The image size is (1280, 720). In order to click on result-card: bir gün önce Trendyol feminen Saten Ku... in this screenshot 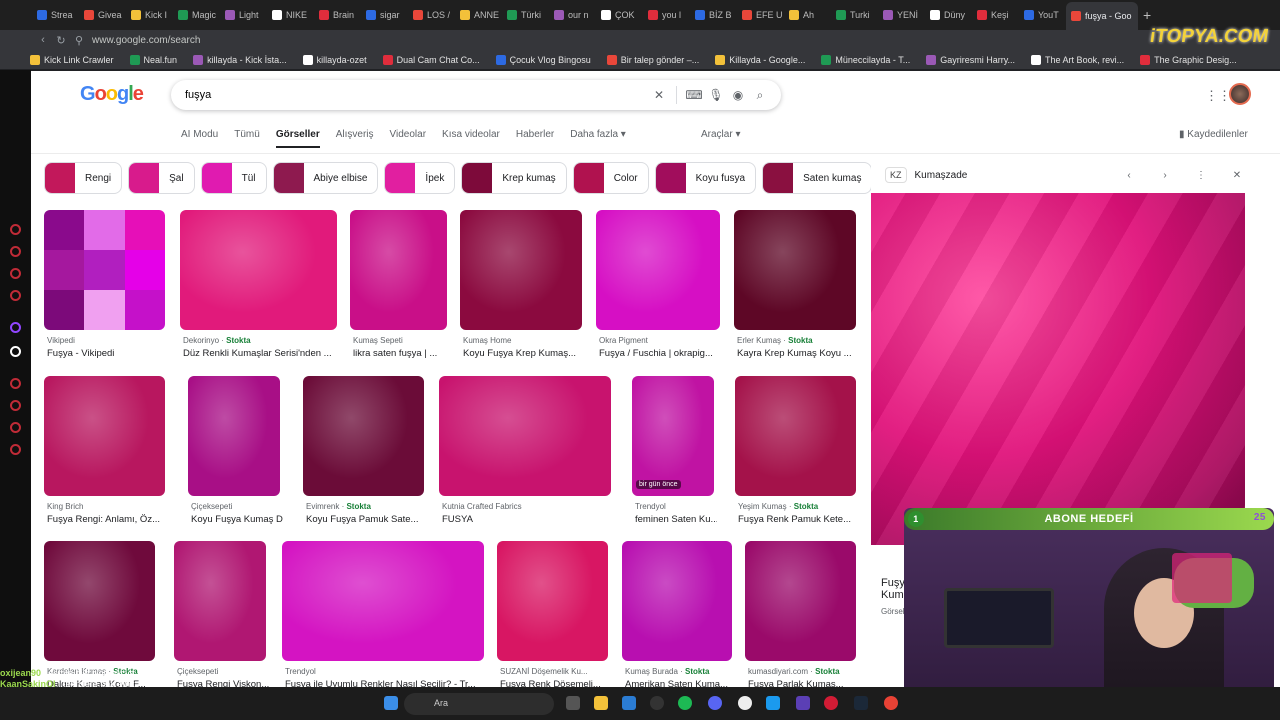, I will do `click(674, 453)`.